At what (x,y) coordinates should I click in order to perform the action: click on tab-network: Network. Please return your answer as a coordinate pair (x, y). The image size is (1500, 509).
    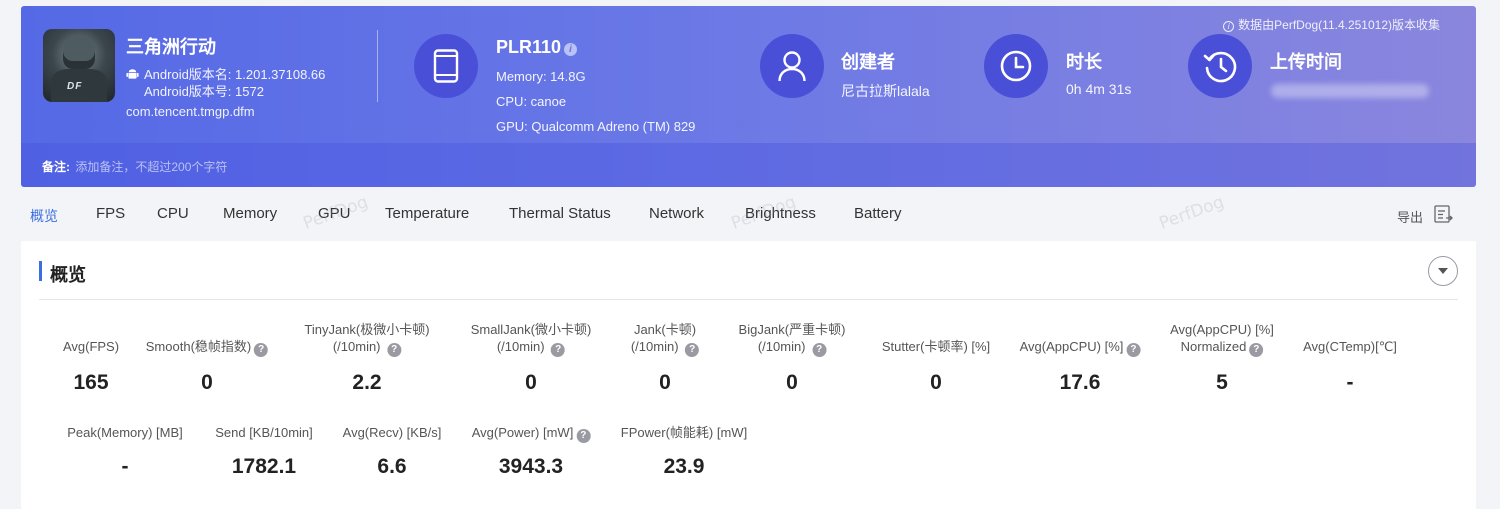
    Looking at the image, I should click on (676, 213).